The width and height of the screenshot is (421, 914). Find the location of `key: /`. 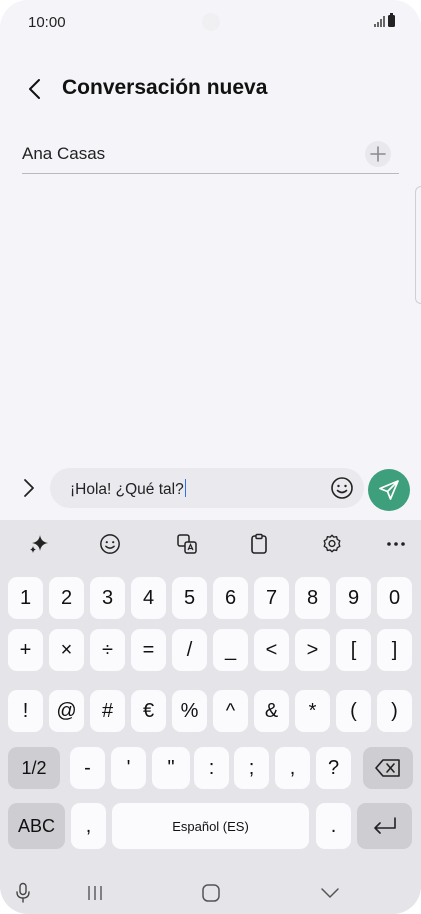

key: / is located at coordinates (189, 650).